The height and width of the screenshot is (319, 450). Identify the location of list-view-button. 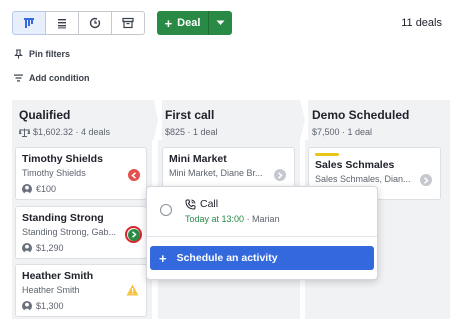
(62, 23).